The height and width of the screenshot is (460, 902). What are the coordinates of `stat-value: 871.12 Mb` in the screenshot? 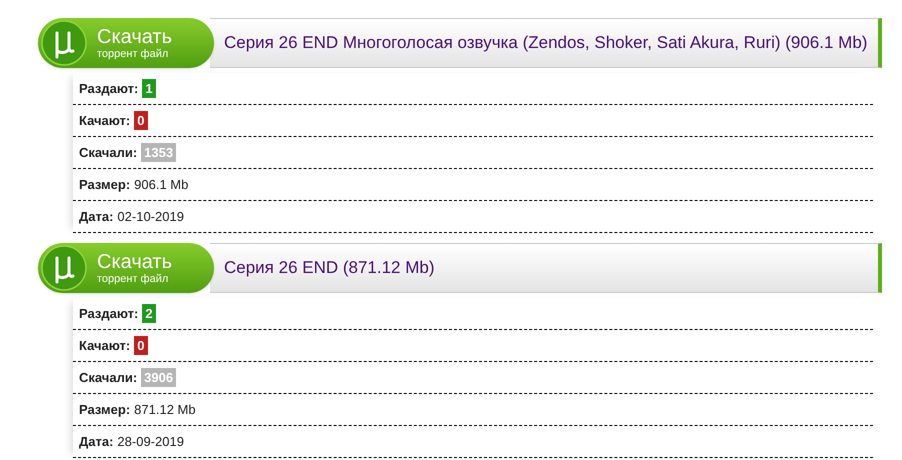 It's located at (165, 409).